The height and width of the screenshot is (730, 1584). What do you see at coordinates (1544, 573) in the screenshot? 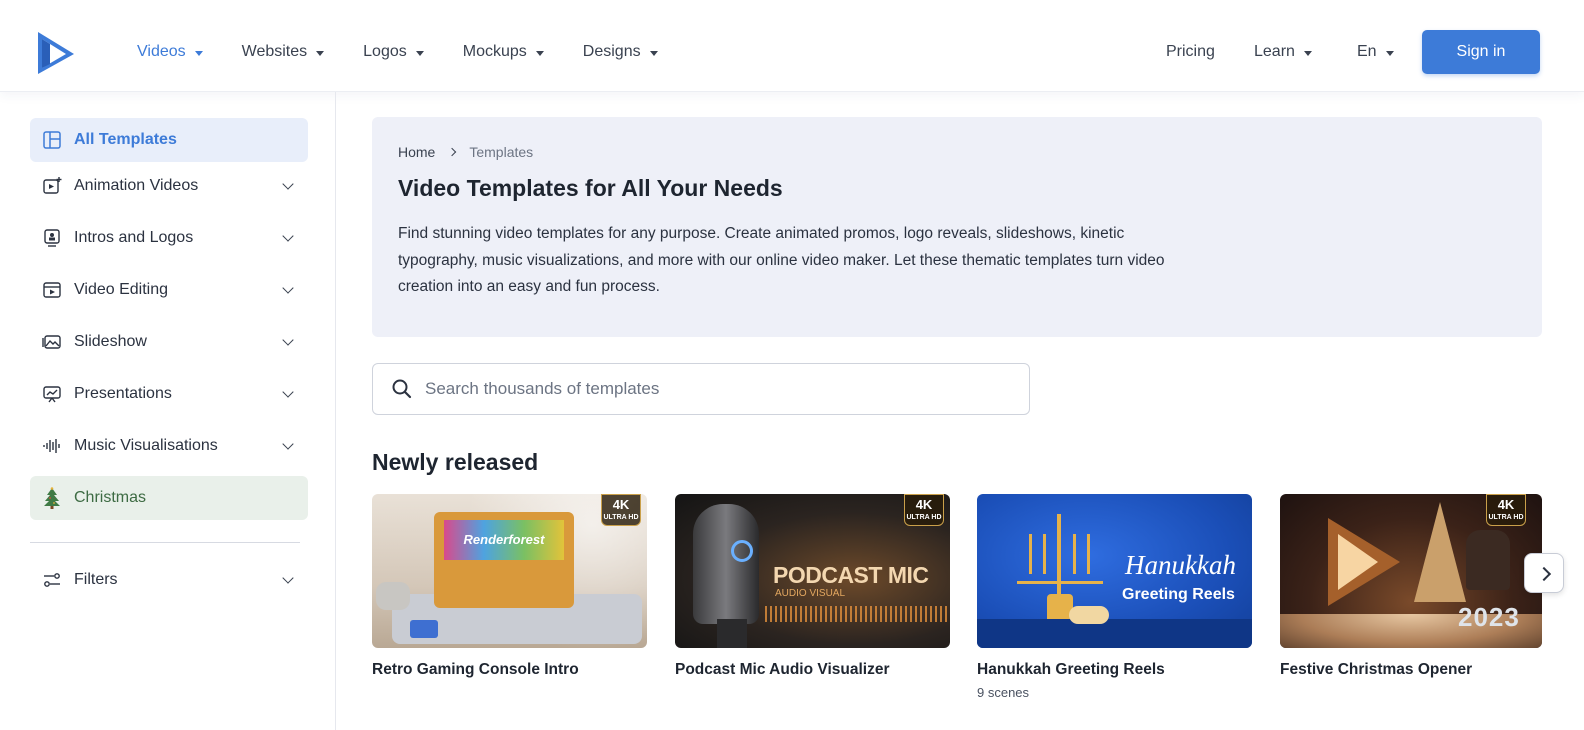
I see `carousel-next-button` at bounding box center [1544, 573].